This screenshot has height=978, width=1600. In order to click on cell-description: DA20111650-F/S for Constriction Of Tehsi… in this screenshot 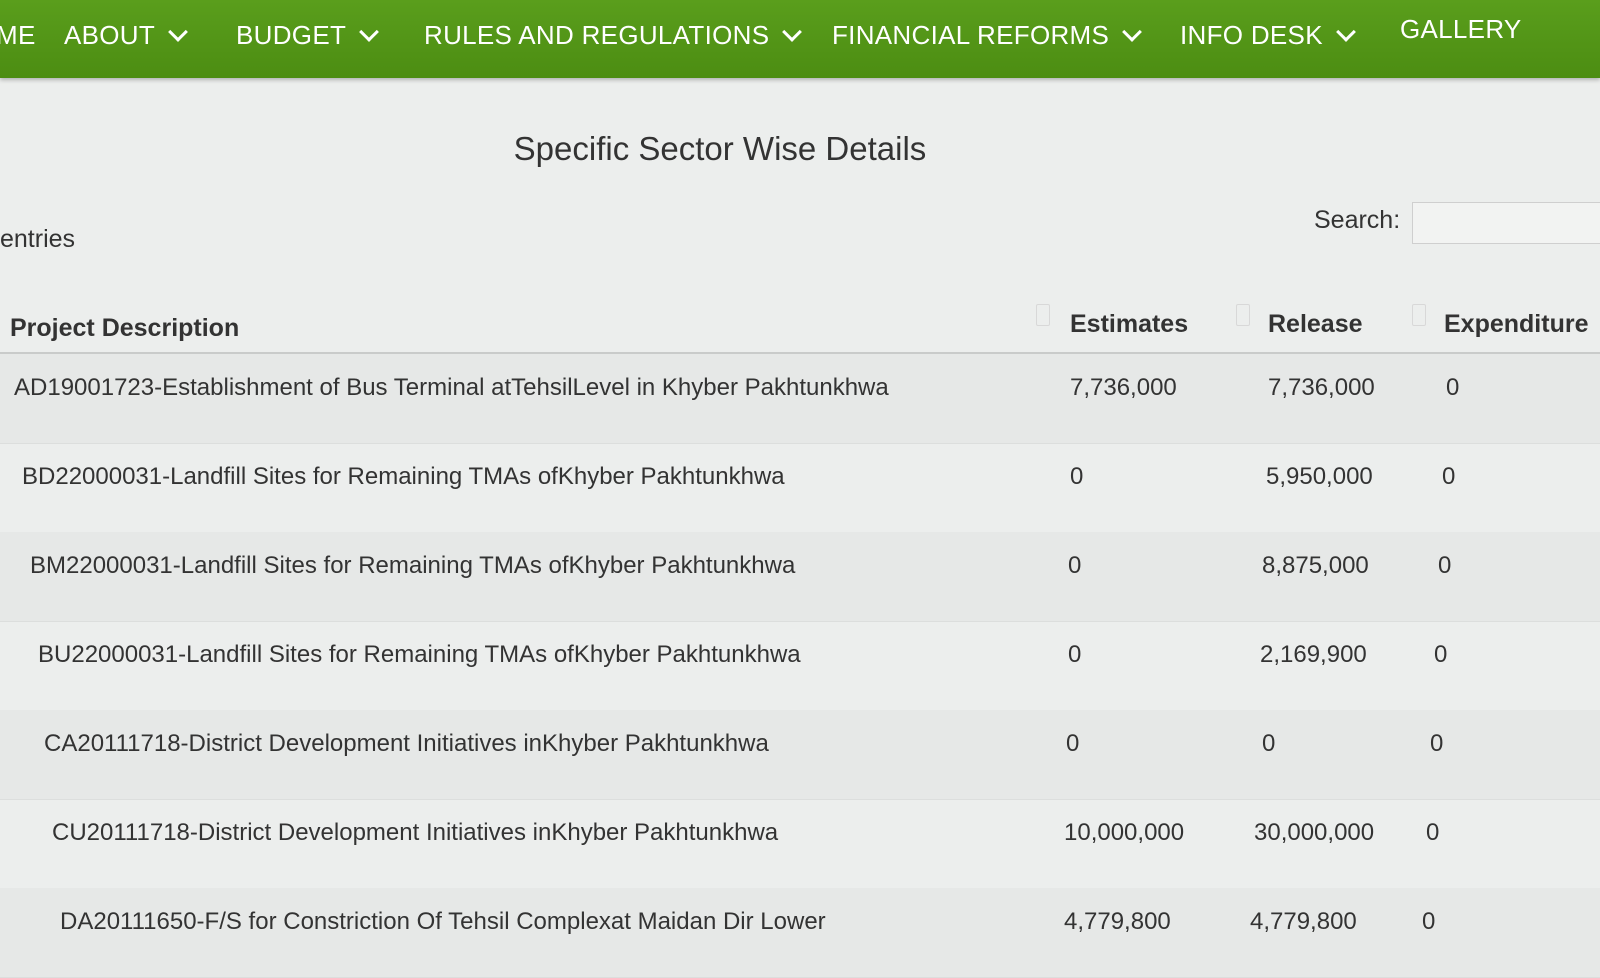, I will do `click(443, 921)`.